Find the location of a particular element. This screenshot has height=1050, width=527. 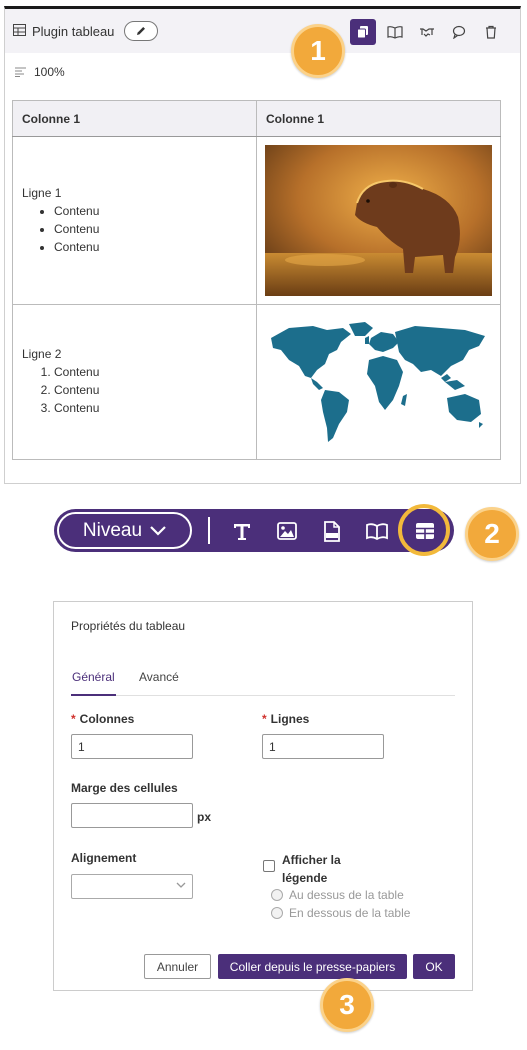

caption-checkbox is located at coordinates (269, 866).